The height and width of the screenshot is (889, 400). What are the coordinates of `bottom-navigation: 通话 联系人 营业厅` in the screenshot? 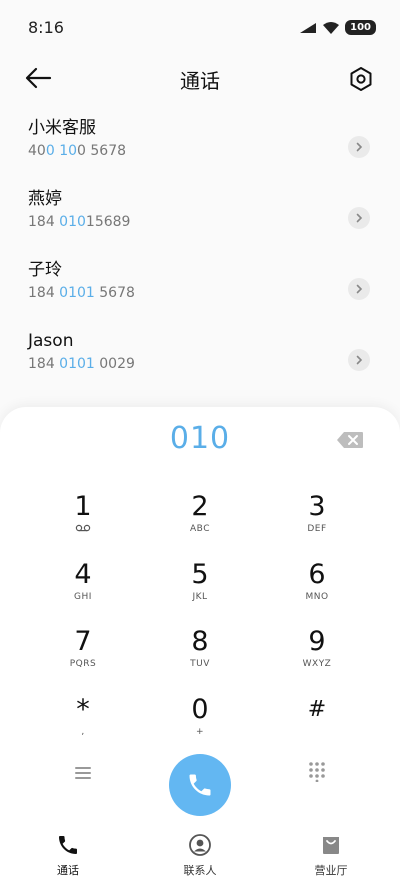 It's located at (200, 857).